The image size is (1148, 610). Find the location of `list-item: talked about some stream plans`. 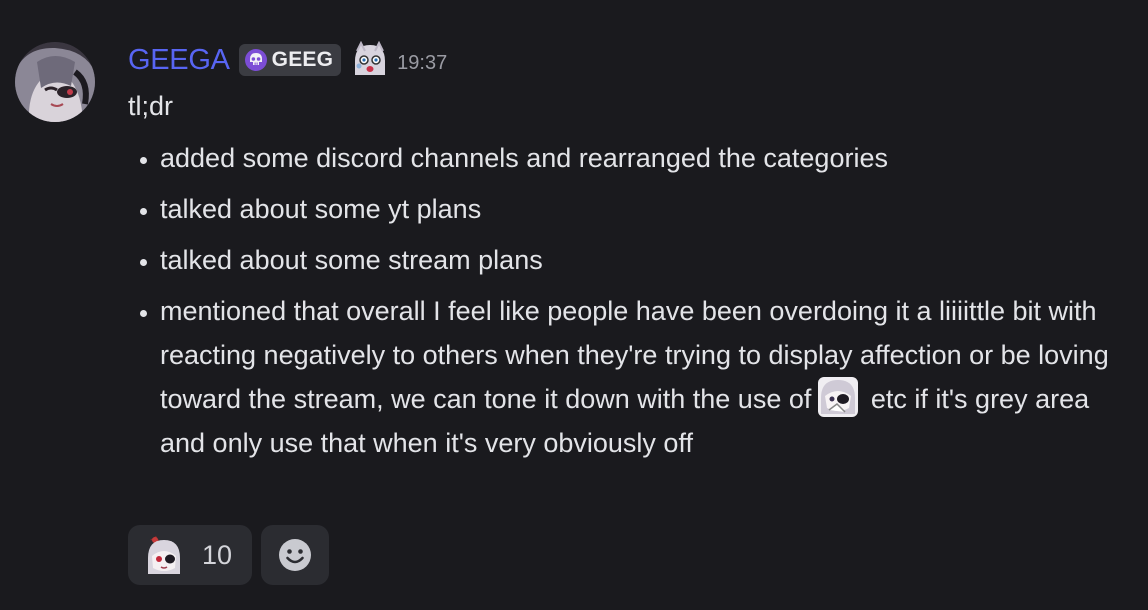

list-item: talked about some stream plans is located at coordinates (644, 260).